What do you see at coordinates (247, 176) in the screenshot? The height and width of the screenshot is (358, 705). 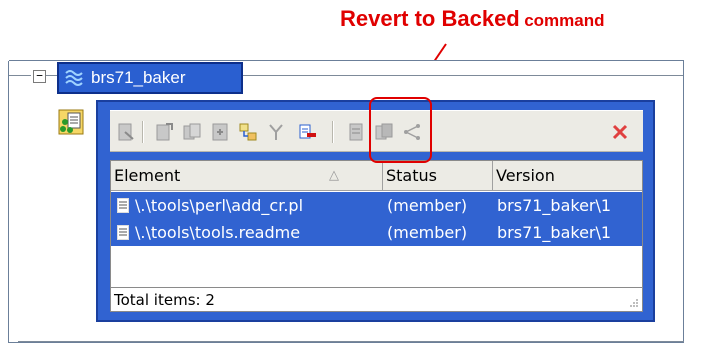 I see `column-header-element: Element △` at bounding box center [247, 176].